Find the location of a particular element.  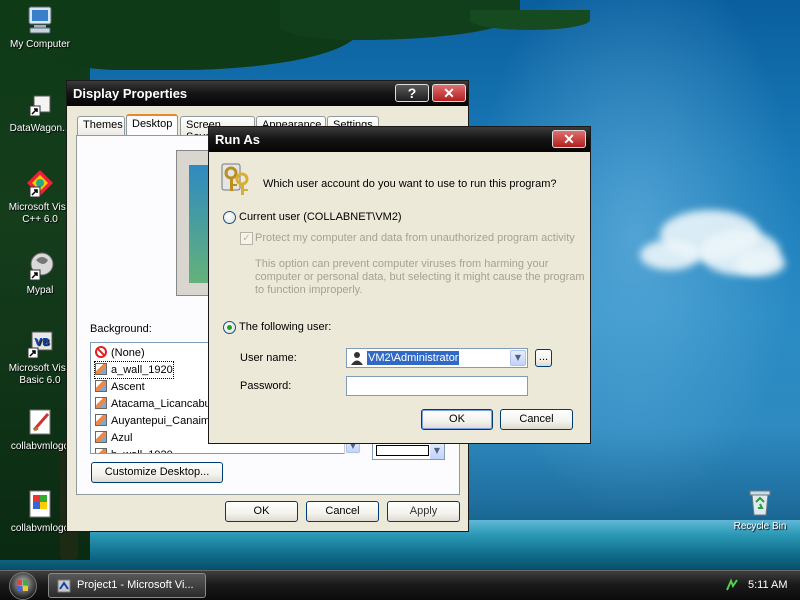

run-as-titlebar: Run As ✕ is located at coordinates (399, 139).